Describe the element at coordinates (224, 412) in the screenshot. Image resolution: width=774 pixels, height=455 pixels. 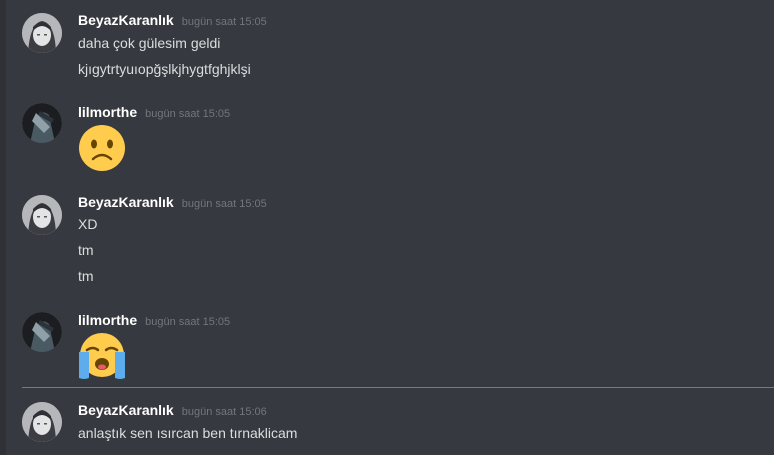
I see `timestamp: bugün saat 15:06` at that location.